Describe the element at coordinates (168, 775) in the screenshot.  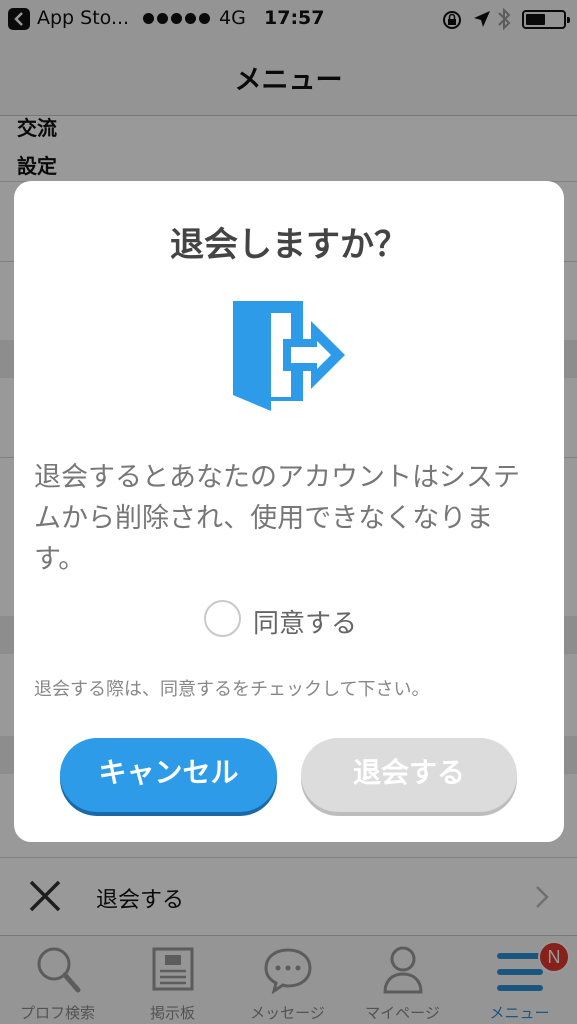
I see `cancel-button: キャンセル` at that location.